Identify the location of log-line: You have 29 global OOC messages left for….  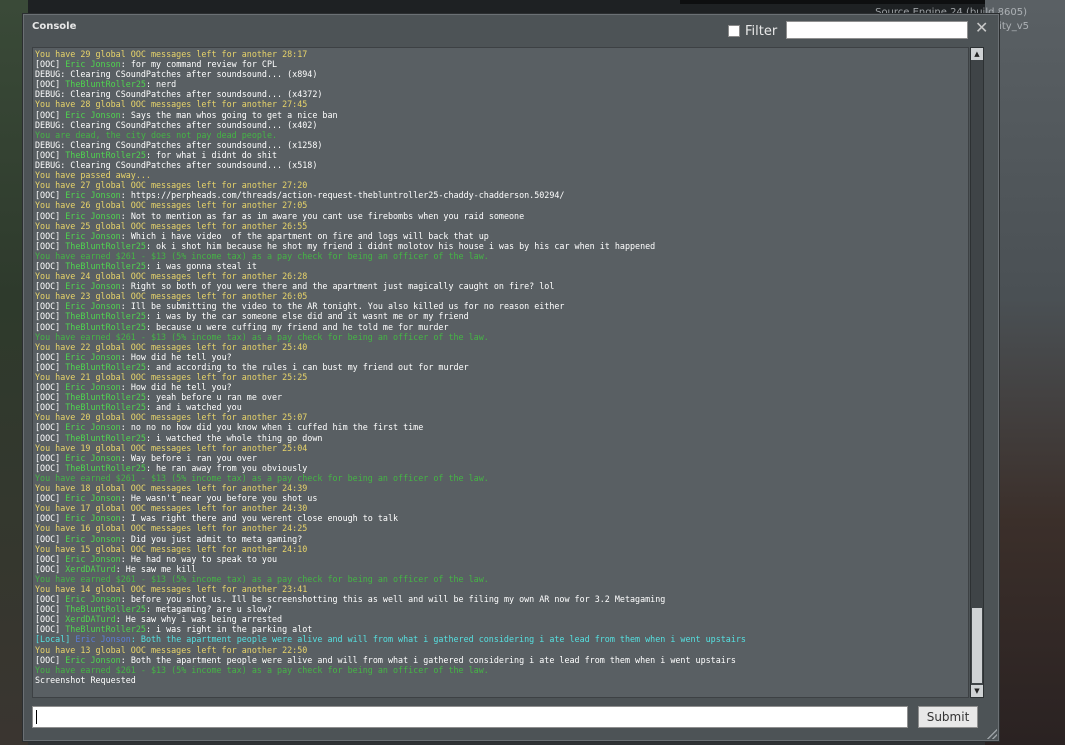
(501, 54).